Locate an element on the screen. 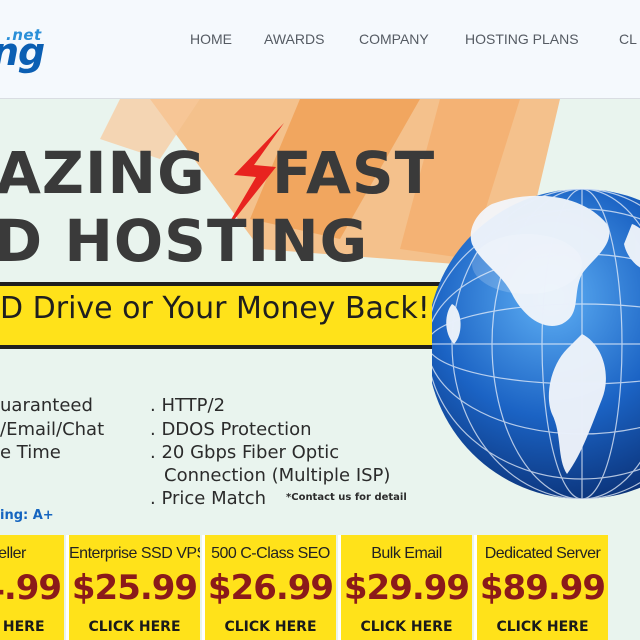  headline-line1-right: FAST is located at coordinates (354, 173).